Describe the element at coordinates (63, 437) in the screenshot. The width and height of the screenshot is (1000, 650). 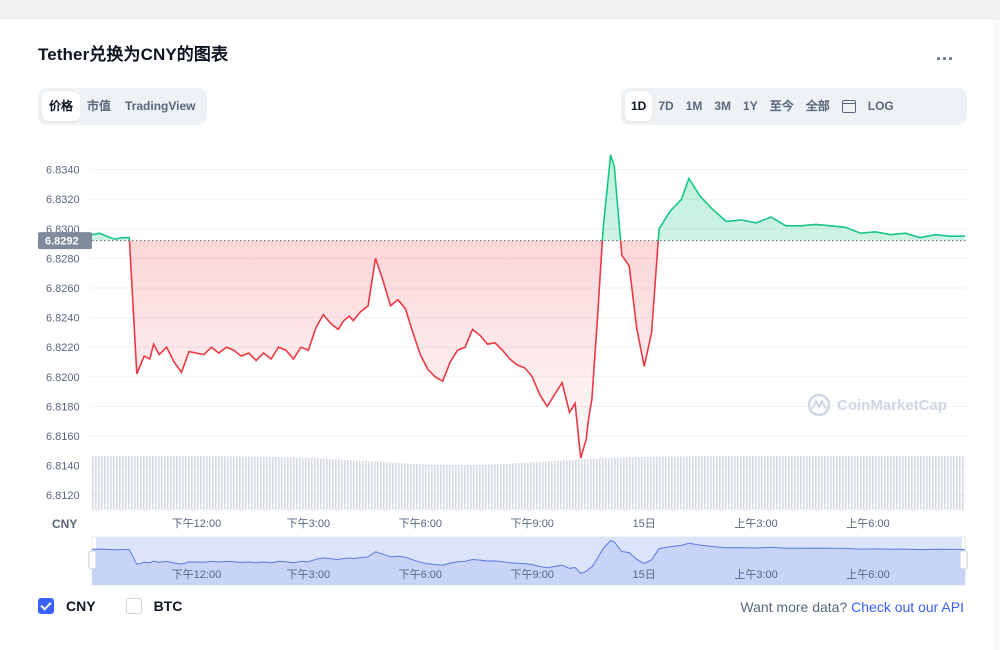
I see `y-tick-label: 6.8160` at that location.